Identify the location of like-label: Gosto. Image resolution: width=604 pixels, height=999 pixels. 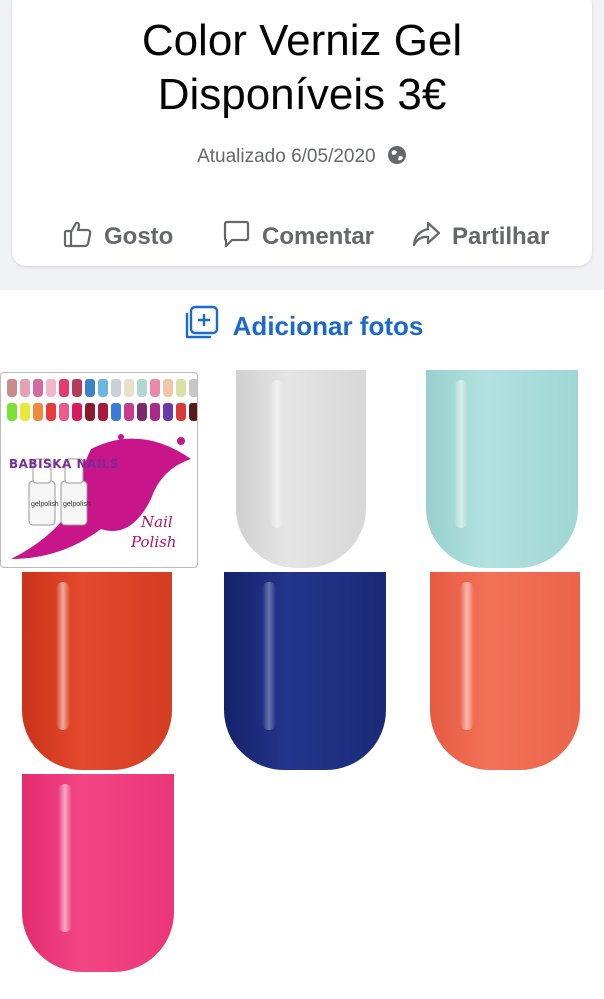
(139, 236).